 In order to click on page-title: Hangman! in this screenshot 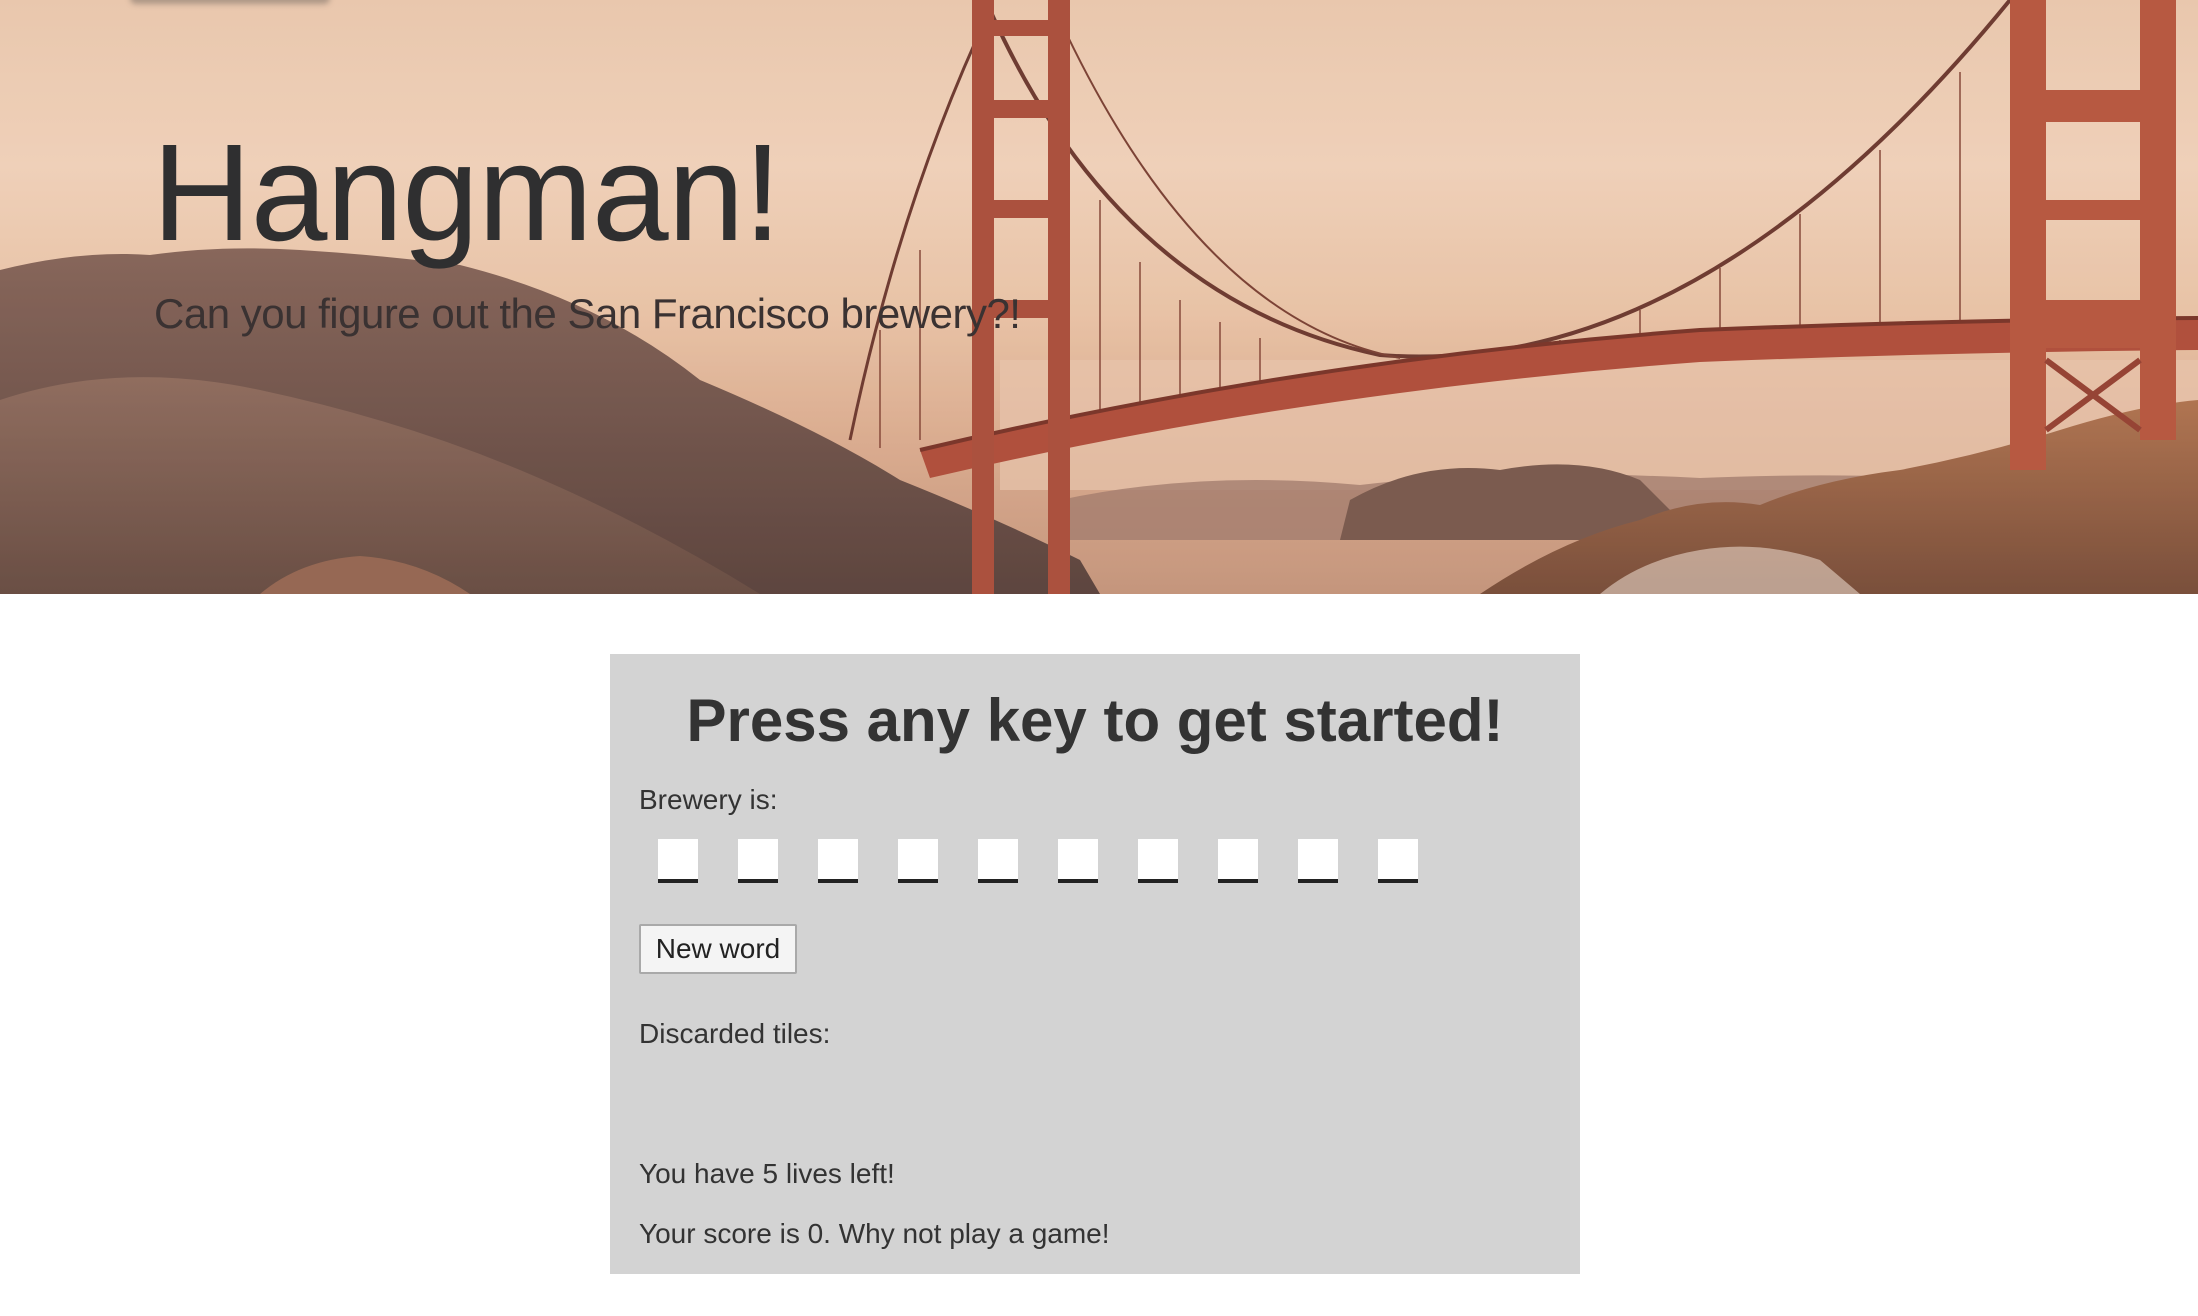, I will do `click(467, 193)`.